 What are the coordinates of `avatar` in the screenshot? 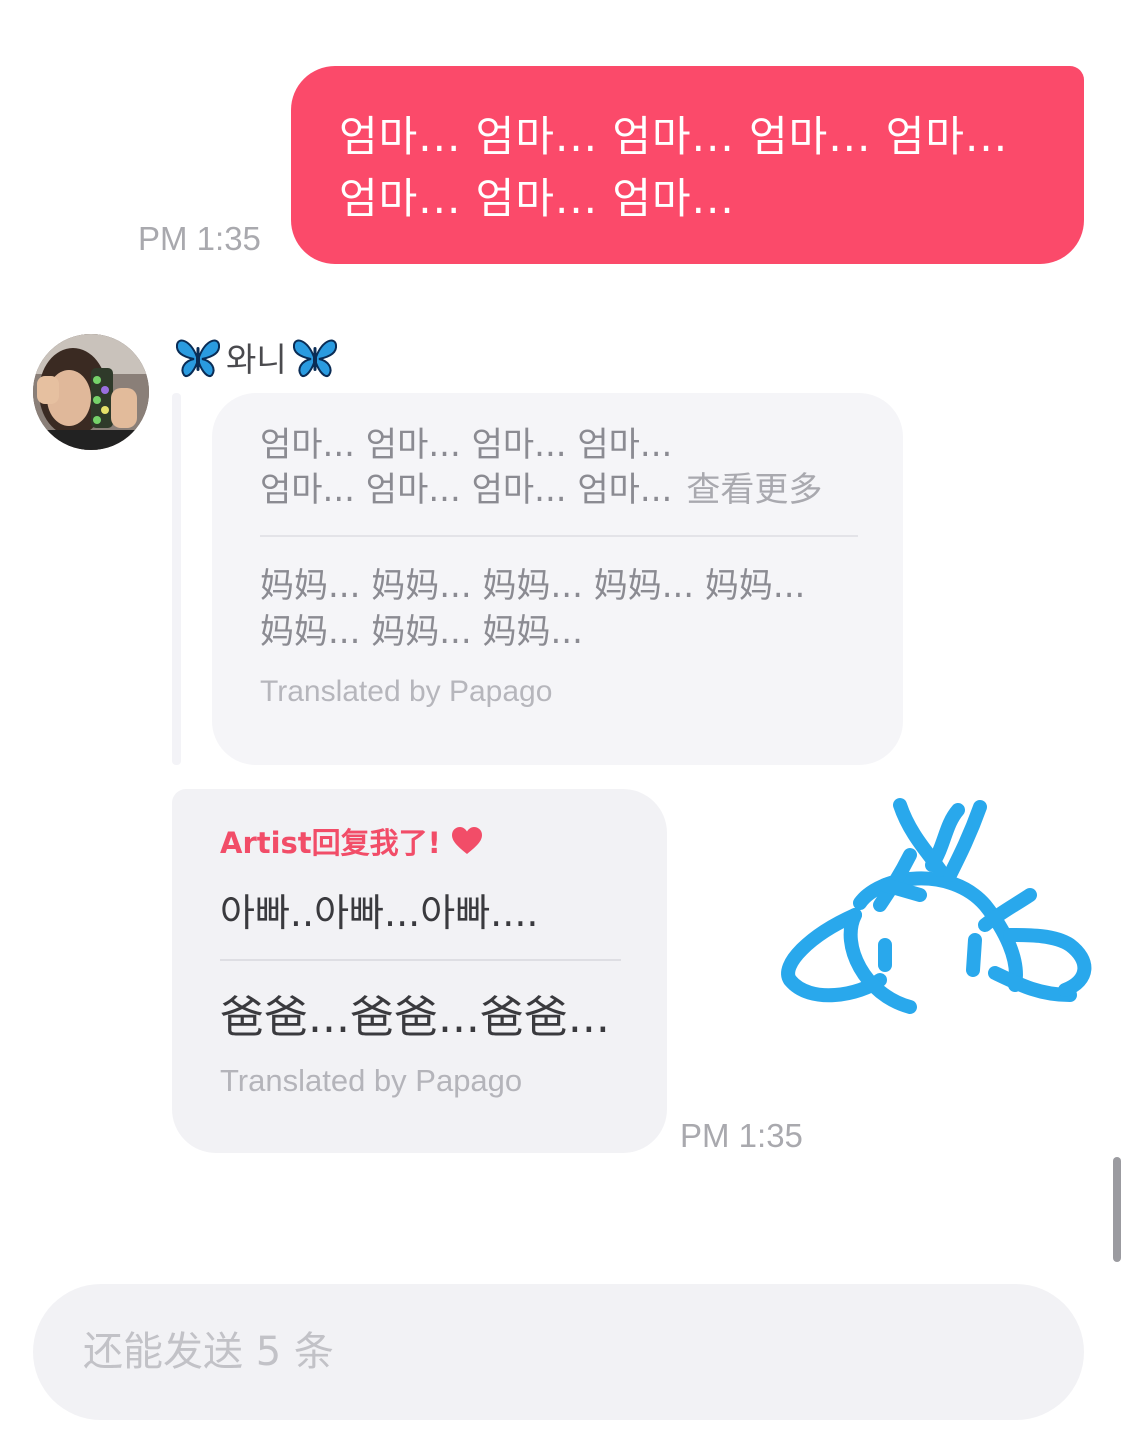 It's located at (91, 392).